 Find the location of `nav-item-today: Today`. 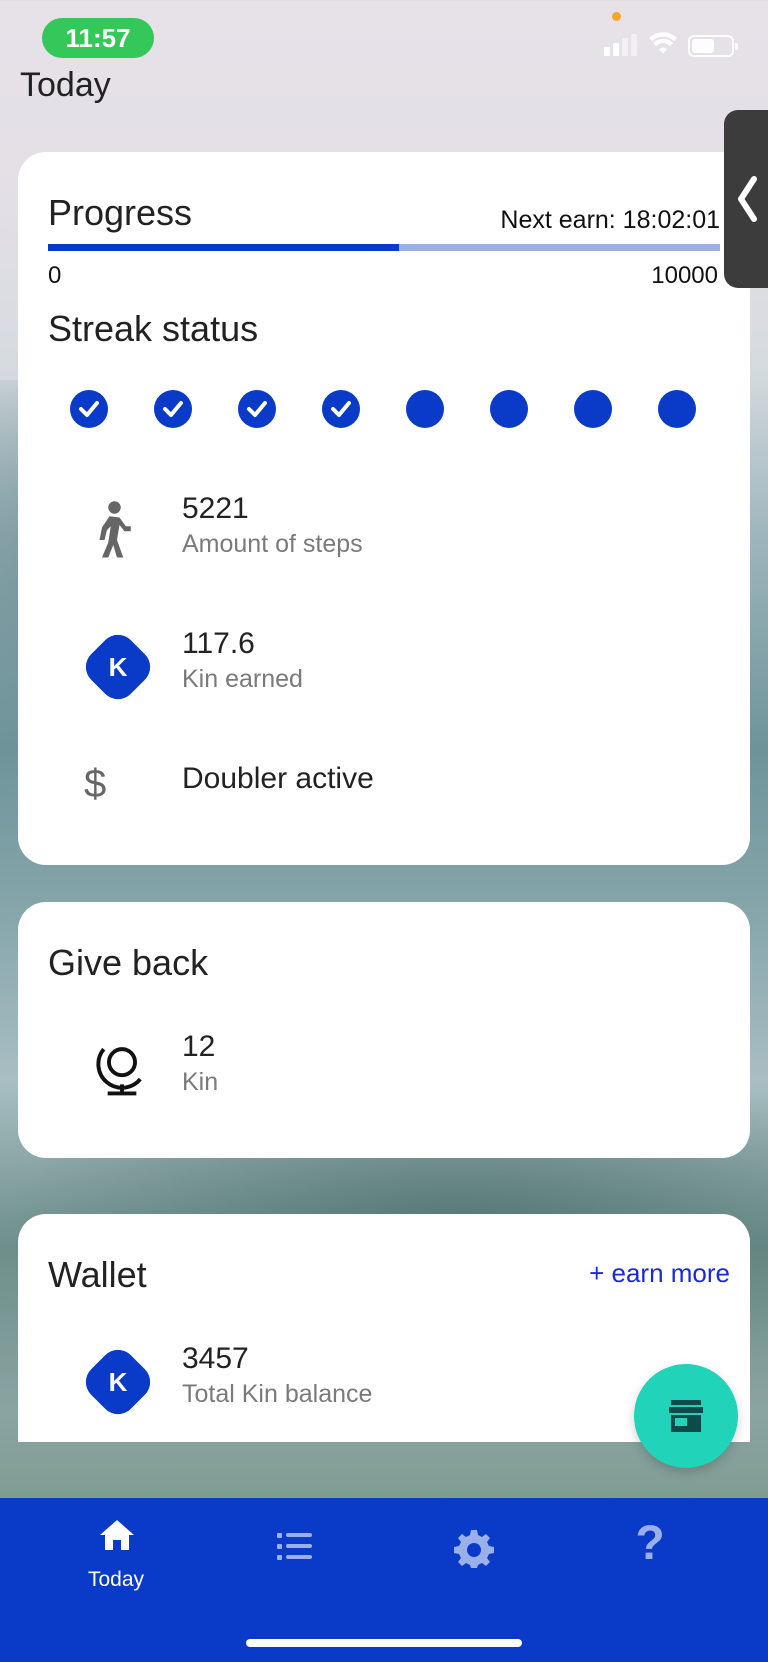

nav-item-today: Today is located at coordinates (116, 1558).